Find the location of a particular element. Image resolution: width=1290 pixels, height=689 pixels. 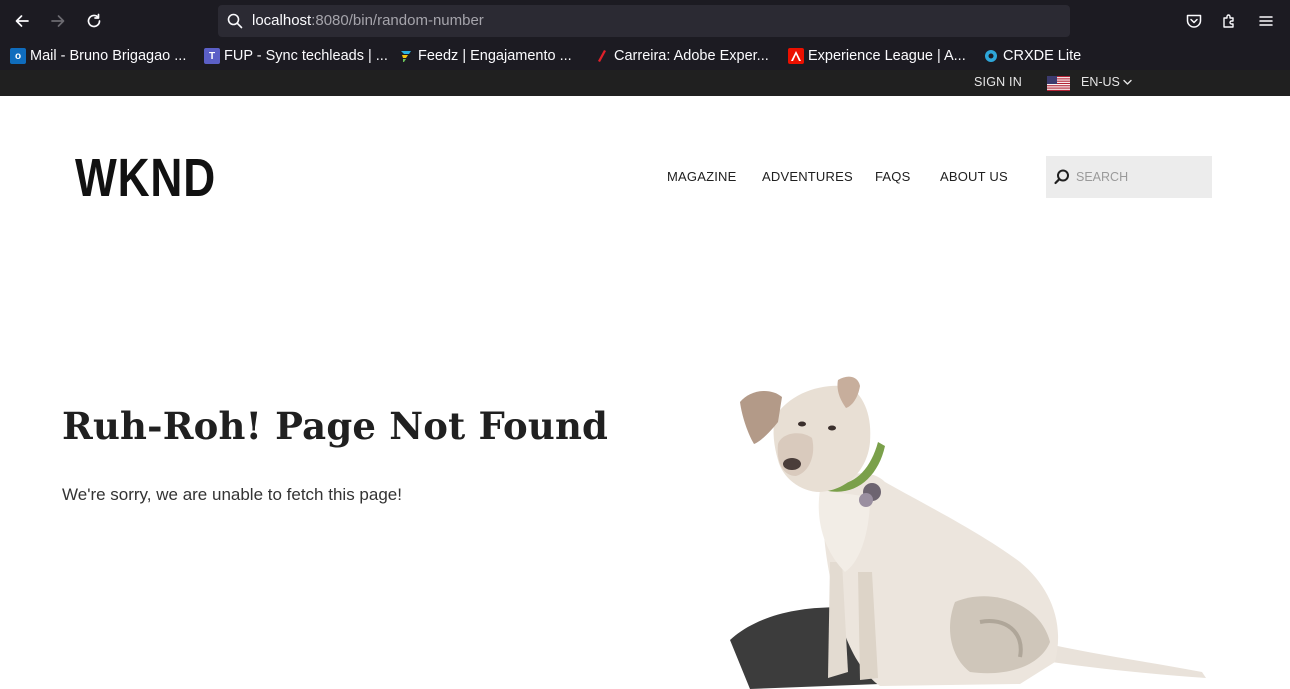

back-button is located at coordinates (22, 21).